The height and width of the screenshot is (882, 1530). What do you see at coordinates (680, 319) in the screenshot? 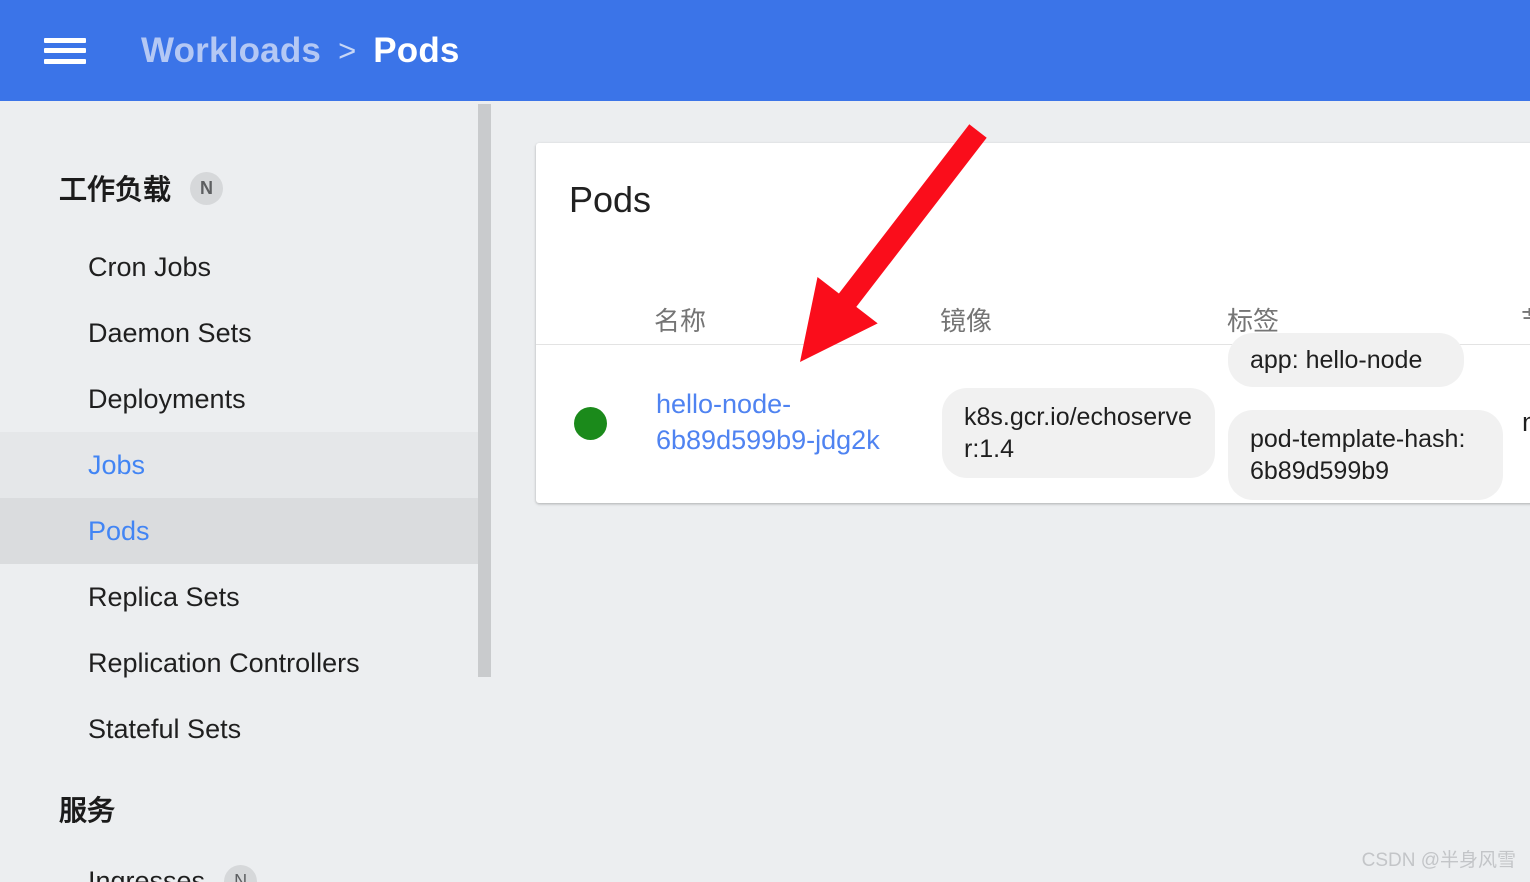
I see `column-header-name: 名称` at bounding box center [680, 319].